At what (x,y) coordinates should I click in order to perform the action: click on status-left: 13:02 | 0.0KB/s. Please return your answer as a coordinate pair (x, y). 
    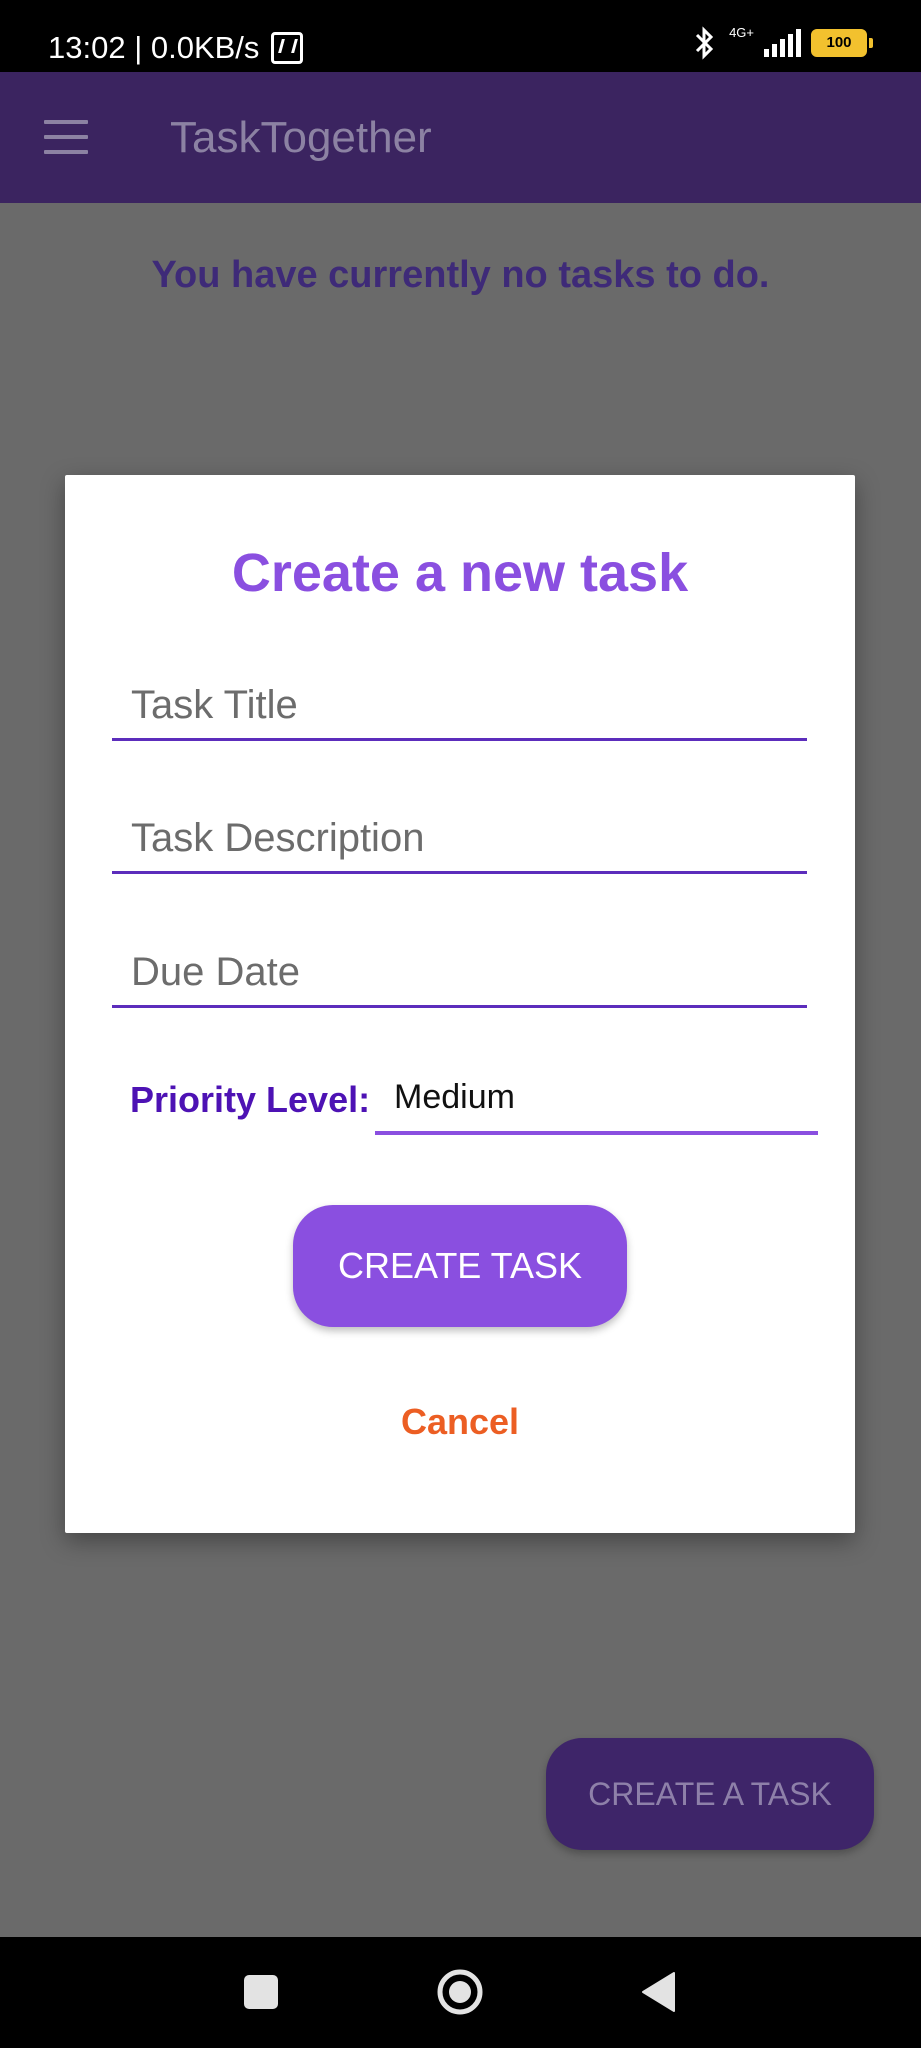
    Looking at the image, I should click on (176, 48).